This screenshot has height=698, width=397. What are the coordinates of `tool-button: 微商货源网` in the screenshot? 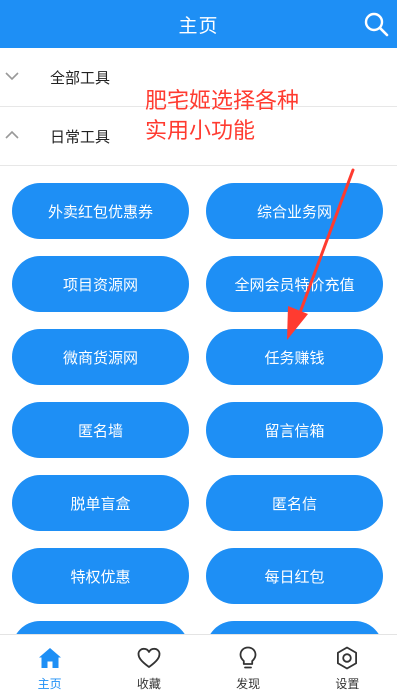 It's located at (100, 357).